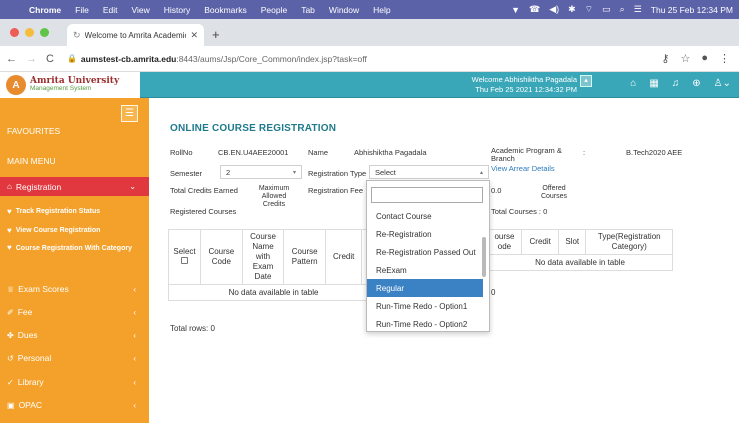 The height and width of the screenshot is (423, 739). What do you see at coordinates (308, 10) in the screenshot?
I see `menu-tab: Tab` at bounding box center [308, 10].